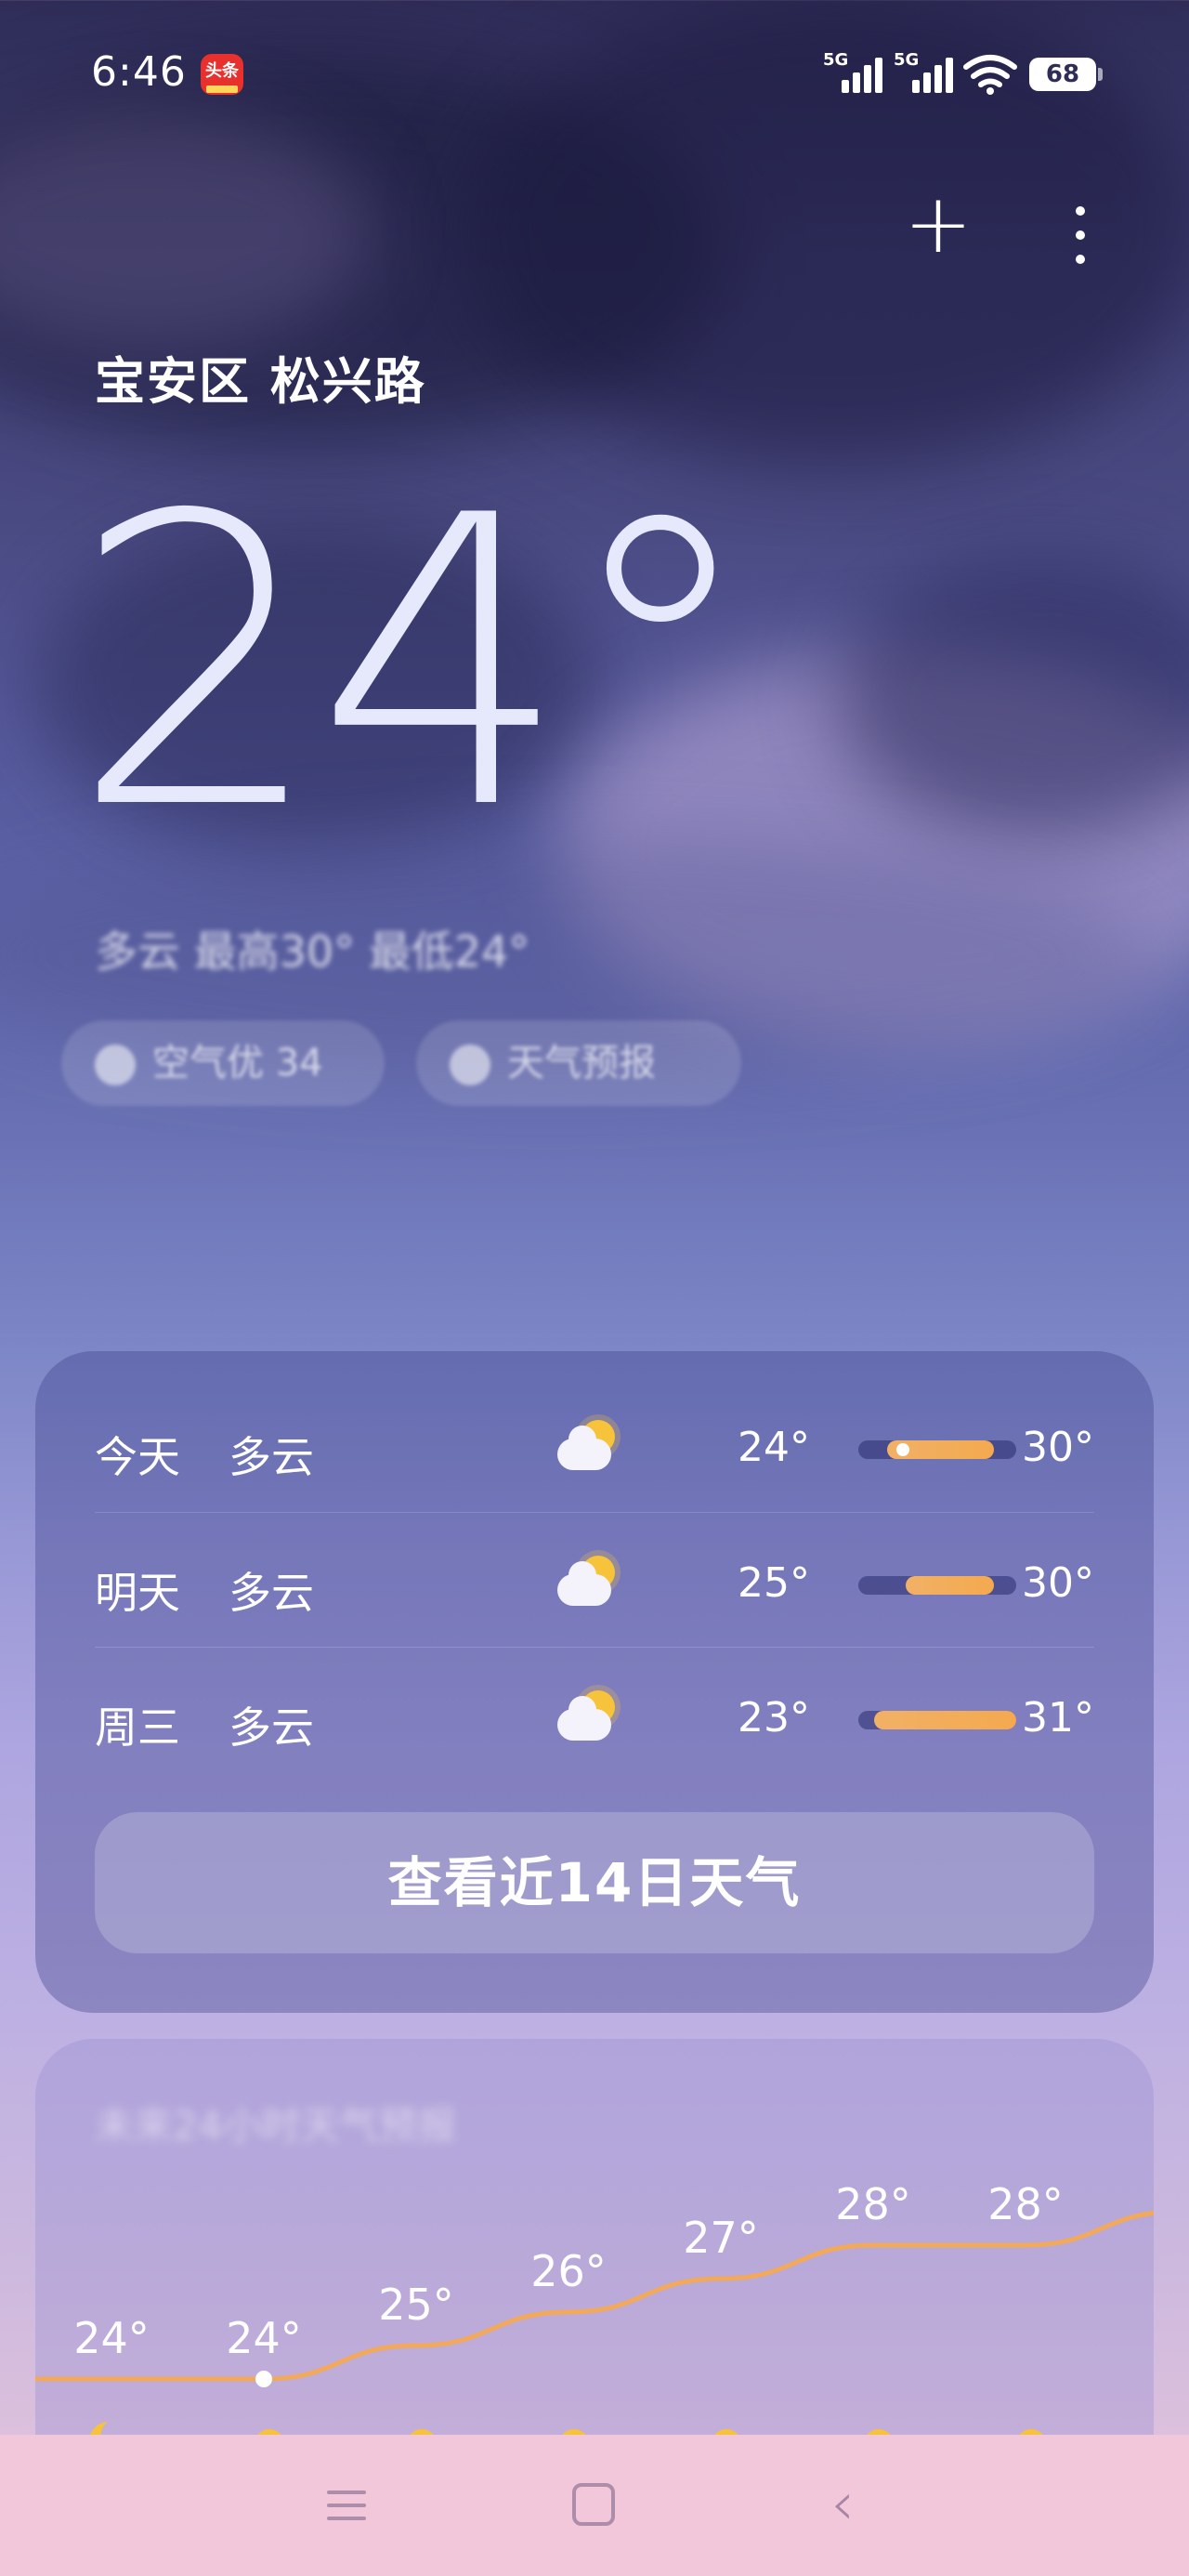  Describe the element at coordinates (313, 952) in the screenshot. I see `condition-summary: 多云 最高30° 最低24°` at that location.